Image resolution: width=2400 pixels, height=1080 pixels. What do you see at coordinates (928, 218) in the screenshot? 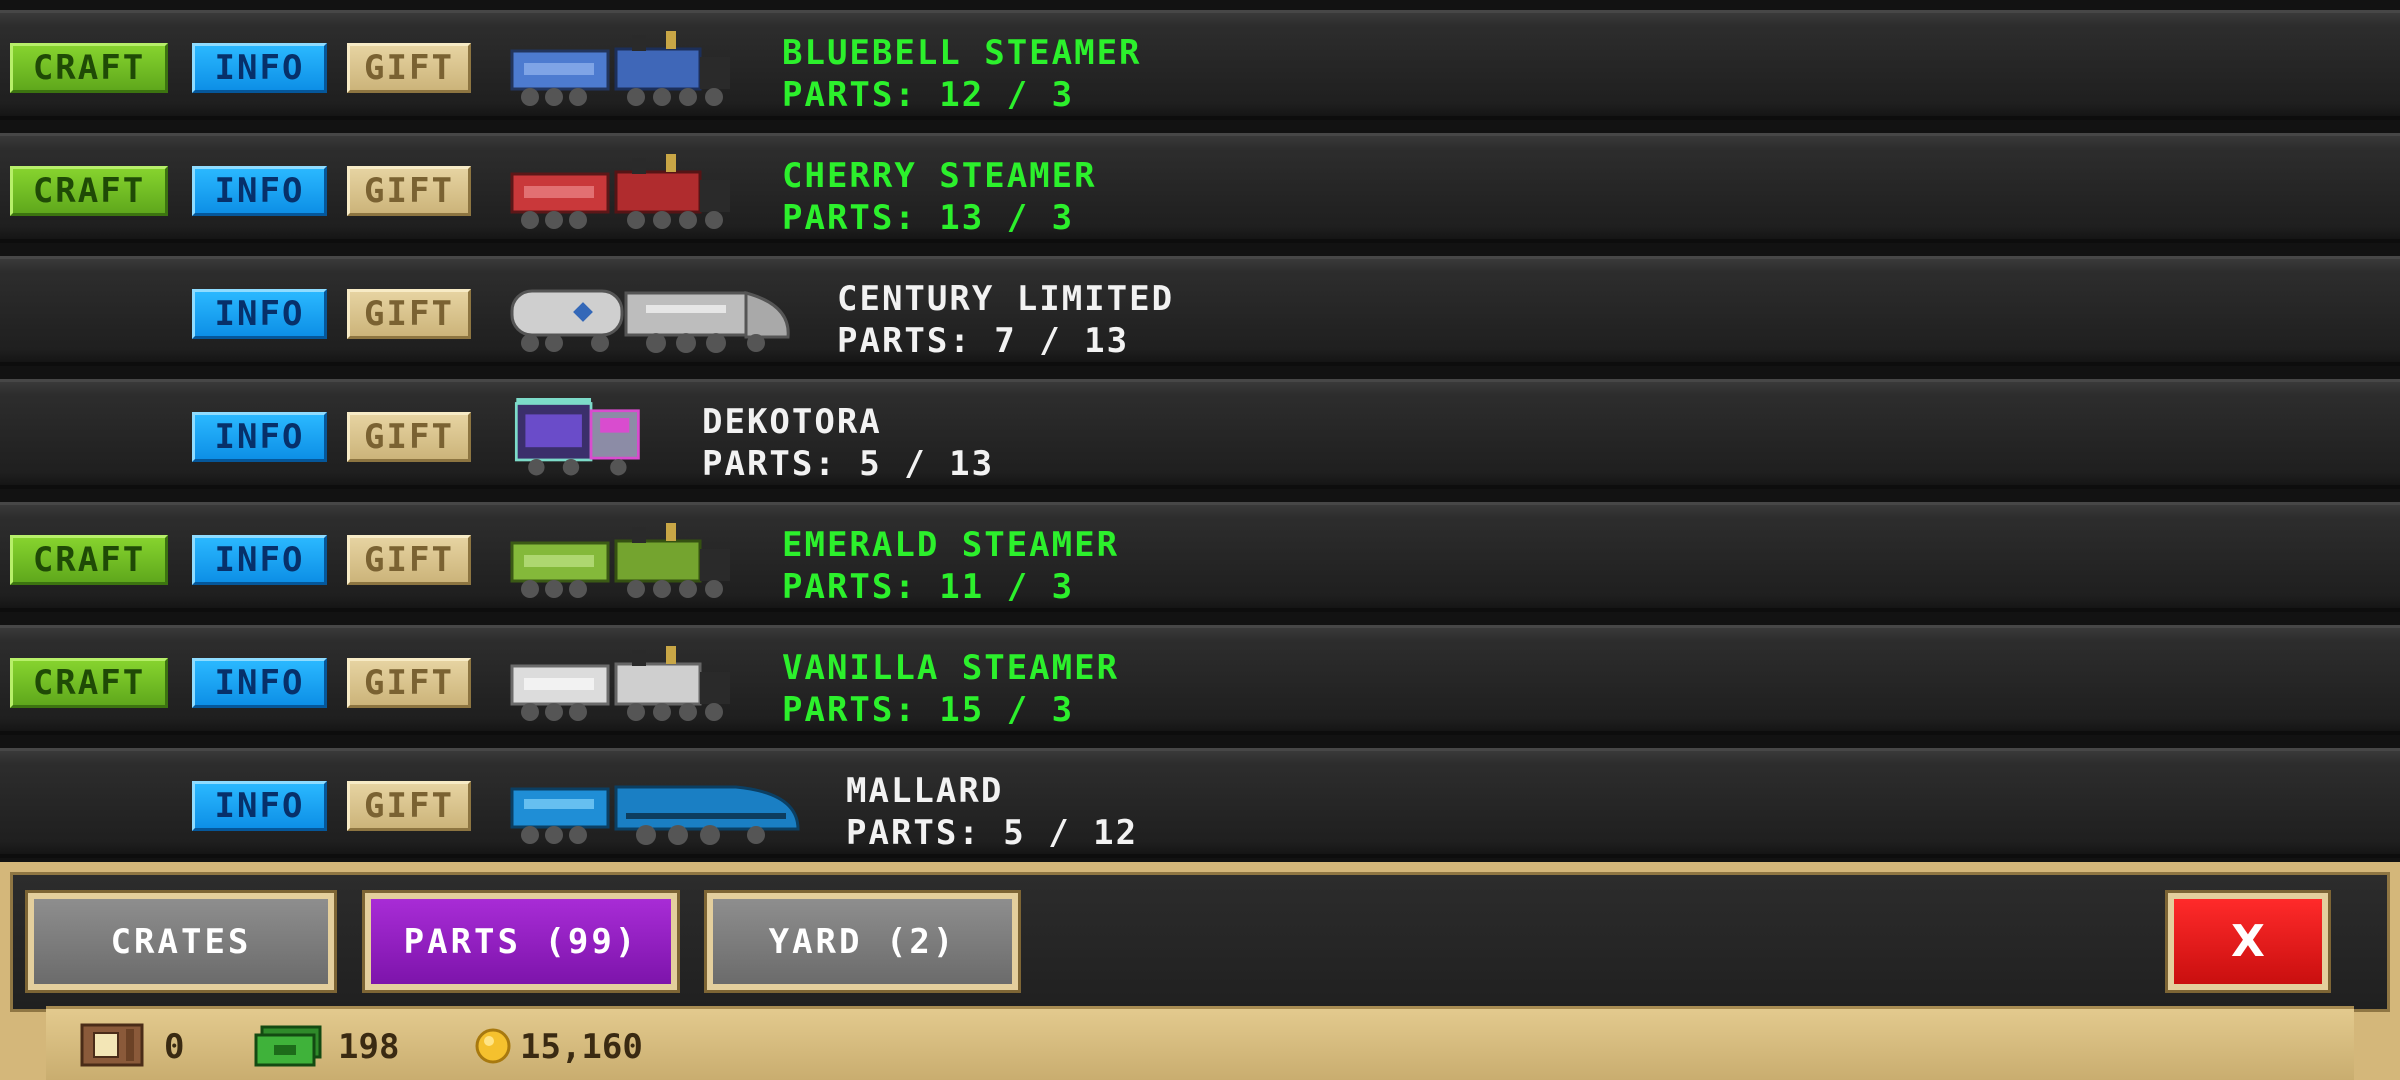
I see `train-parts: PARTS: 13 / 3` at bounding box center [928, 218].